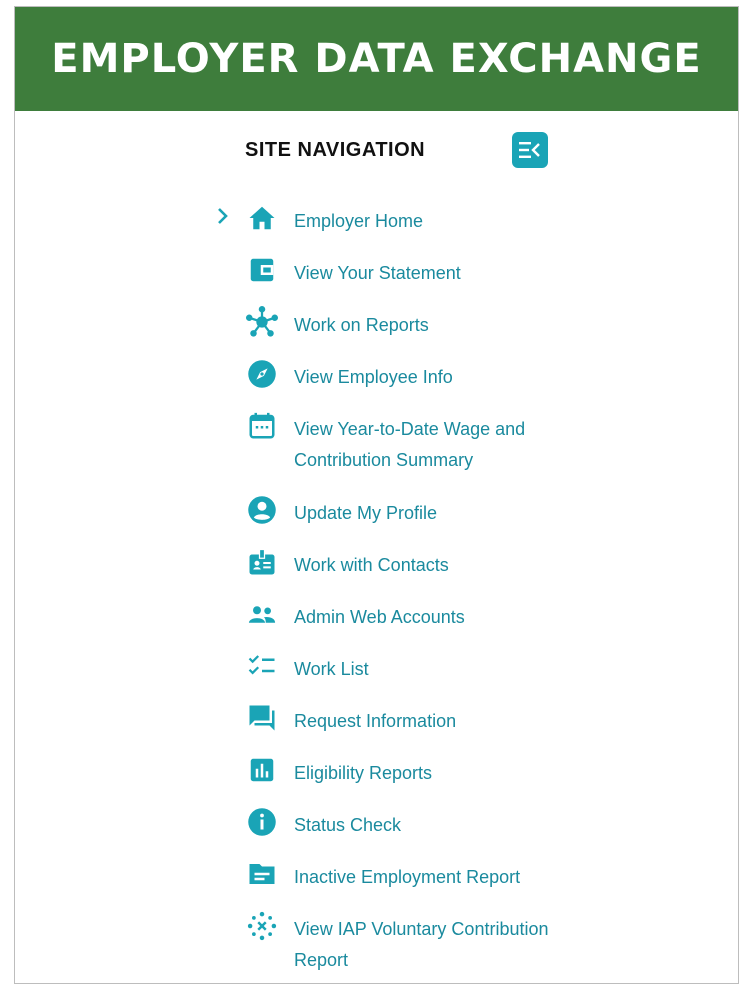 This screenshot has width=749, height=985. What do you see at coordinates (262, 614) in the screenshot?
I see `group-icon` at bounding box center [262, 614].